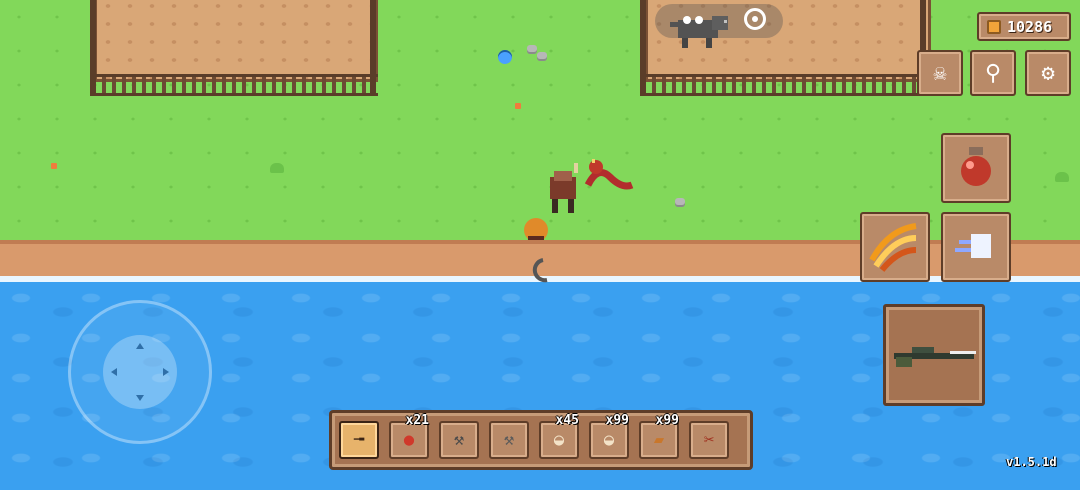 Image resolution: width=1080 pixels, height=490 pixels. What do you see at coordinates (540, 270) in the screenshot?
I see `fishing-hook-icon` at bounding box center [540, 270].